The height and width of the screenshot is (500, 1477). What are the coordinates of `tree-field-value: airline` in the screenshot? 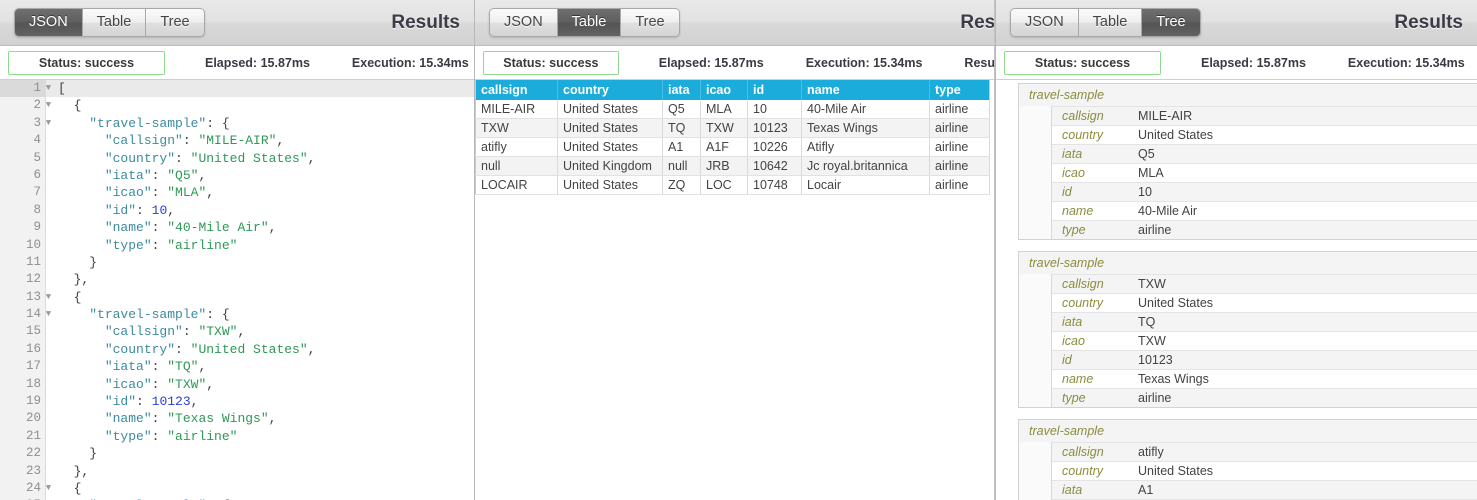 It's located at (1155, 398).